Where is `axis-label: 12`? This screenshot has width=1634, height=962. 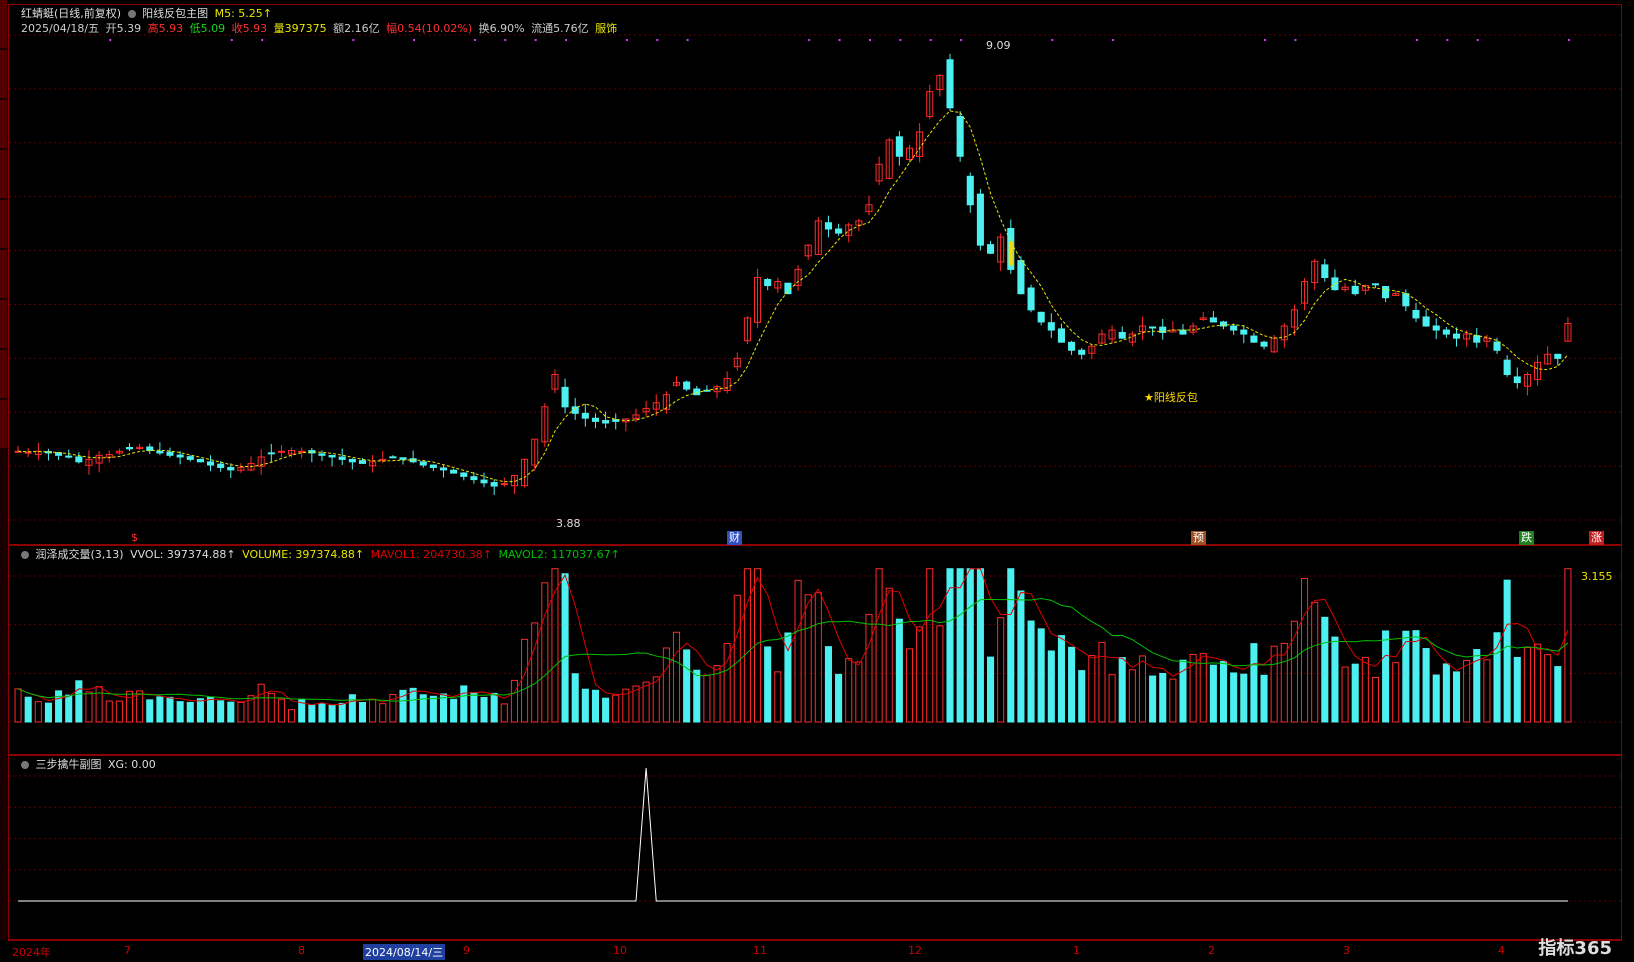 axis-label: 12 is located at coordinates (915, 950).